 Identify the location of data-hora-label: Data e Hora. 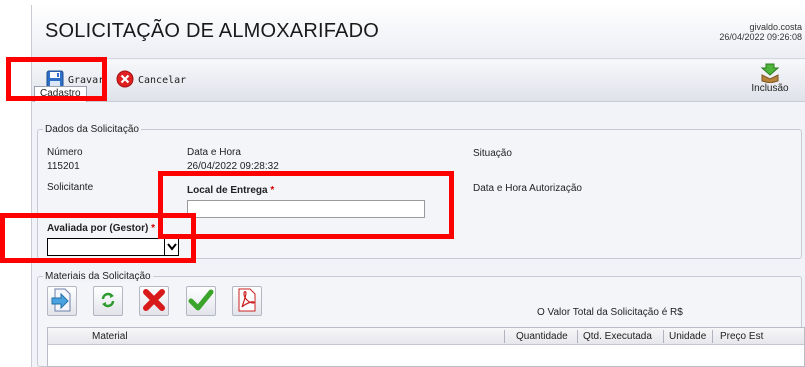
(214, 152).